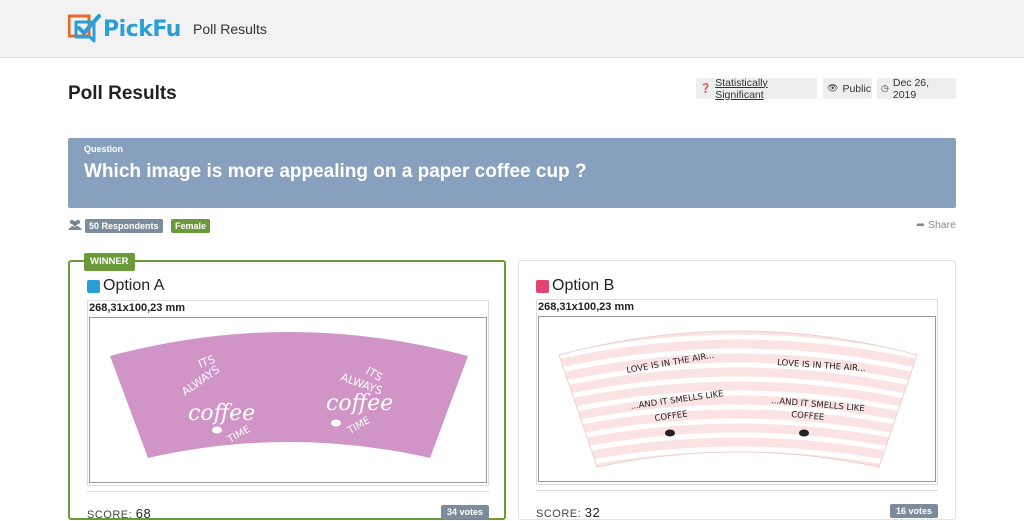 Image resolution: width=1024 pixels, height=521 pixels. Describe the element at coordinates (75, 224) in the screenshot. I see `users-icon` at that location.